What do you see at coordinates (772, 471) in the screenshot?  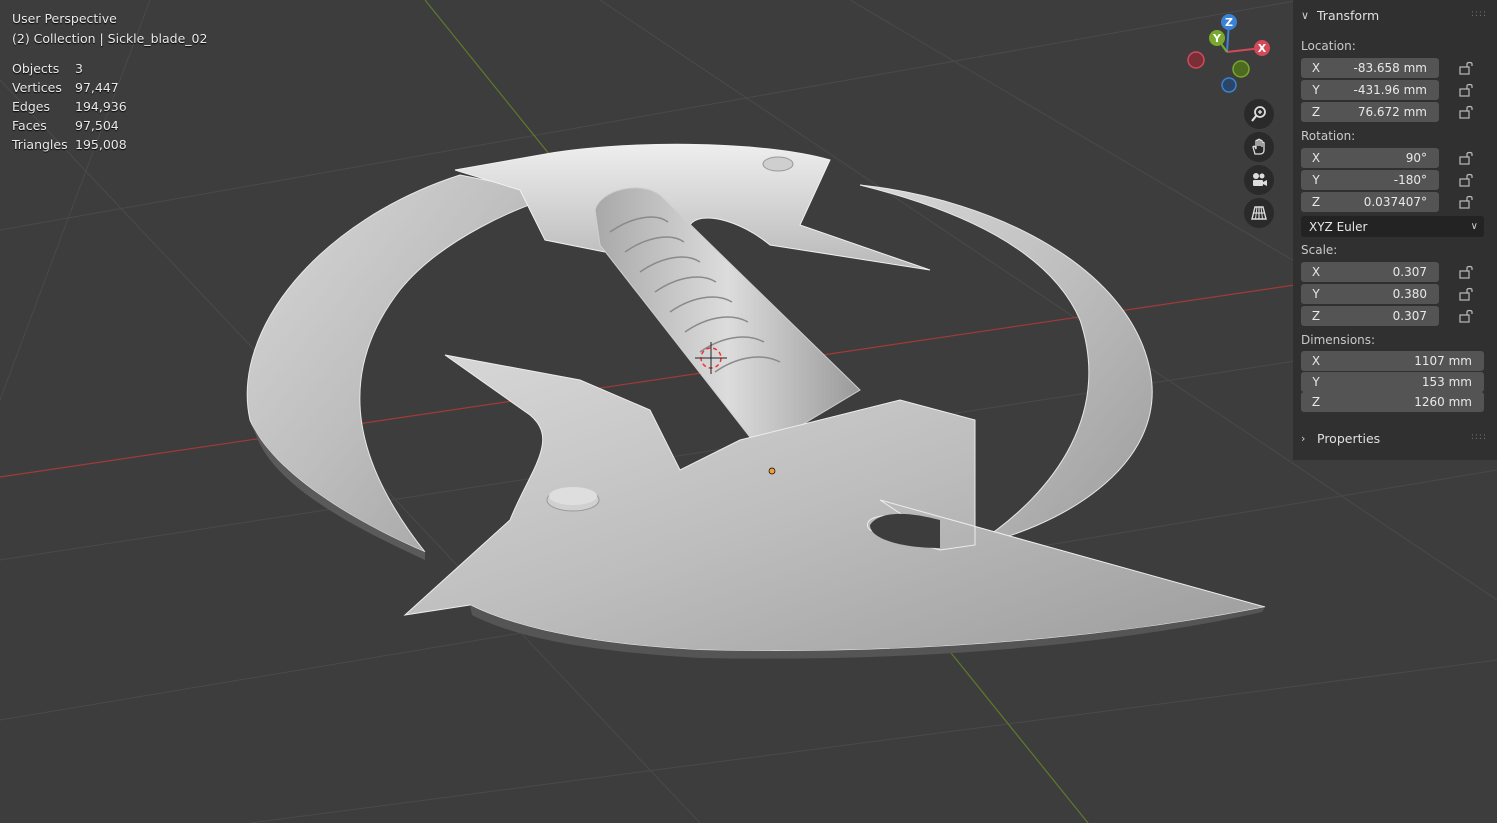 I see `object-origin` at bounding box center [772, 471].